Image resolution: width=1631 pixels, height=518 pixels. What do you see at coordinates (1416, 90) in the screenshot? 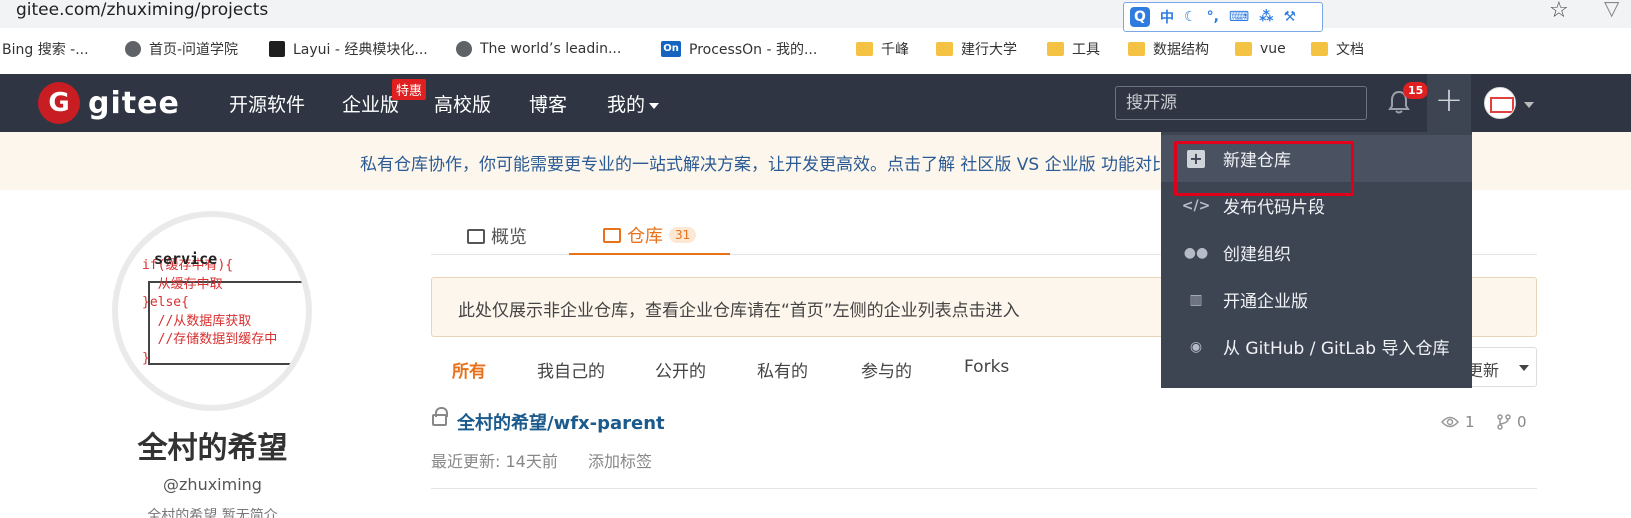
I see `notification-count-badge: 15` at bounding box center [1416, 90].